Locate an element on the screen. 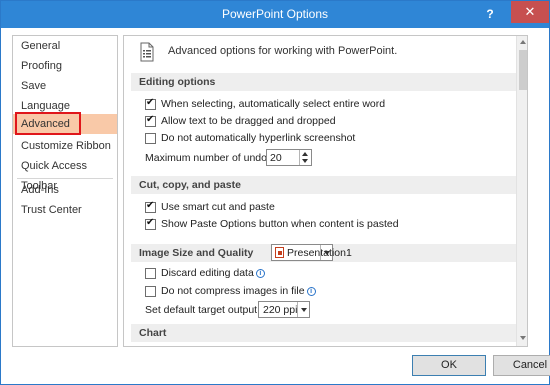  target-output-label: Set default target output to: is located at coordinates (208, 310).